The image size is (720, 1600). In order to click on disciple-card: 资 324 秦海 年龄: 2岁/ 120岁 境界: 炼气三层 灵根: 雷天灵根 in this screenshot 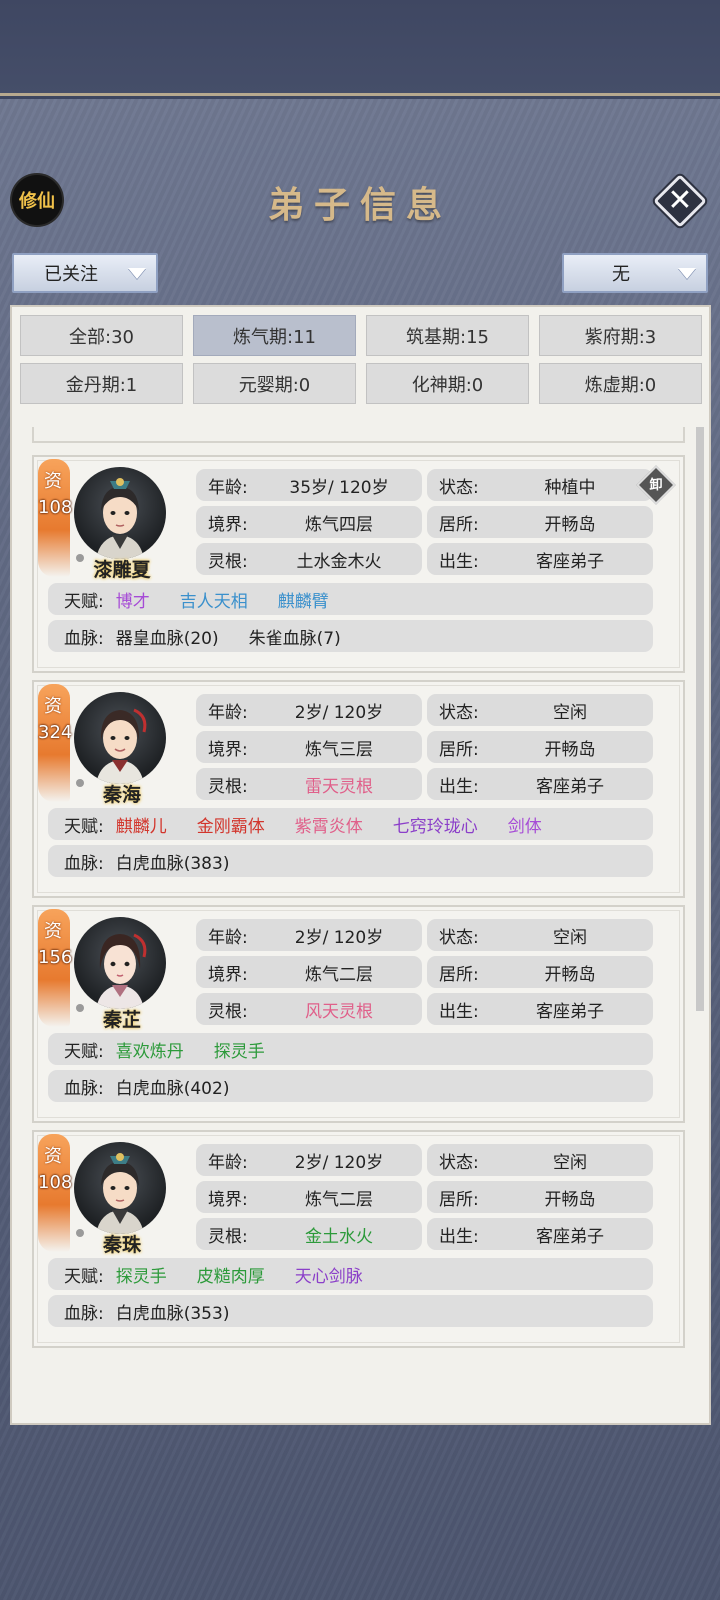, I will do `click(358, 789)`.